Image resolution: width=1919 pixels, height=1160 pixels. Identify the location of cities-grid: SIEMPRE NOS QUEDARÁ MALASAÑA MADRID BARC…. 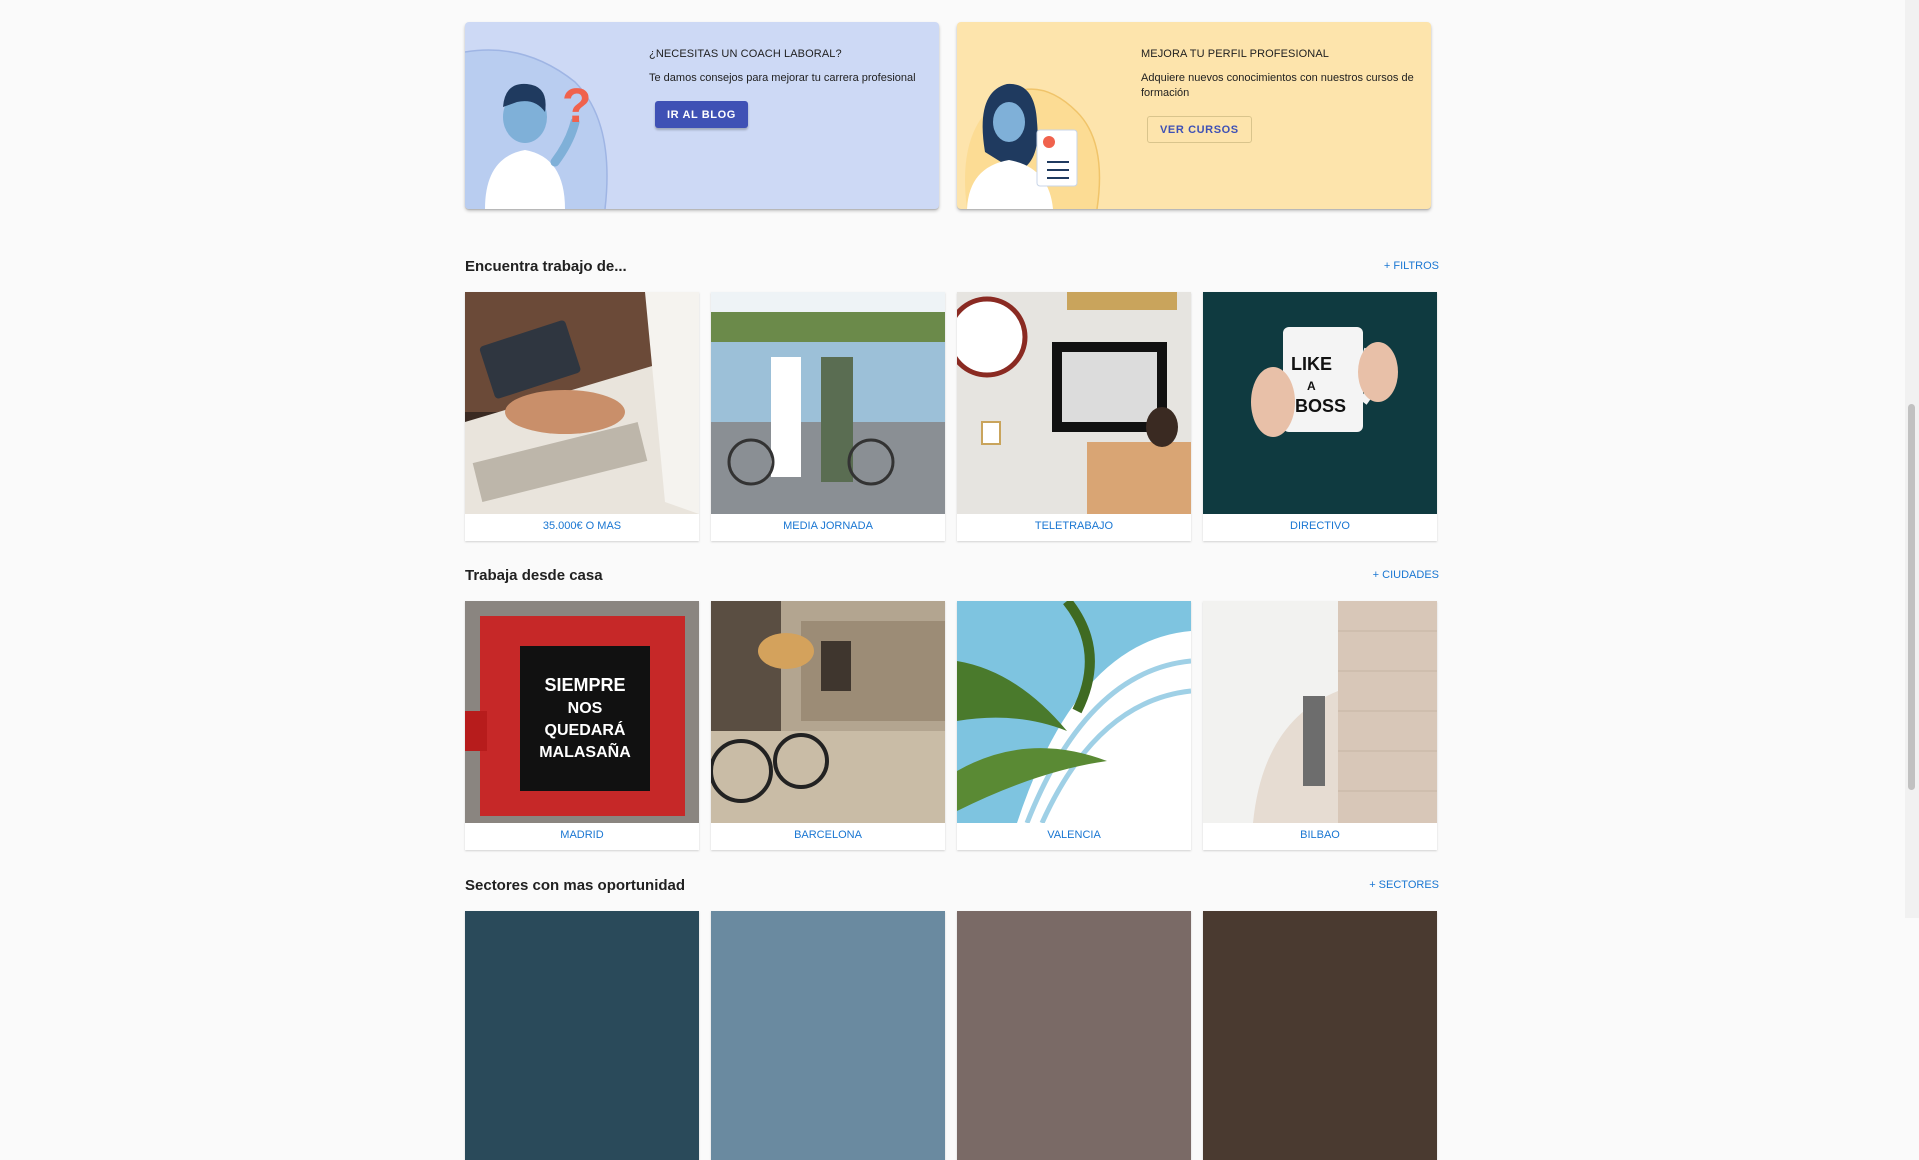
(952, 725).